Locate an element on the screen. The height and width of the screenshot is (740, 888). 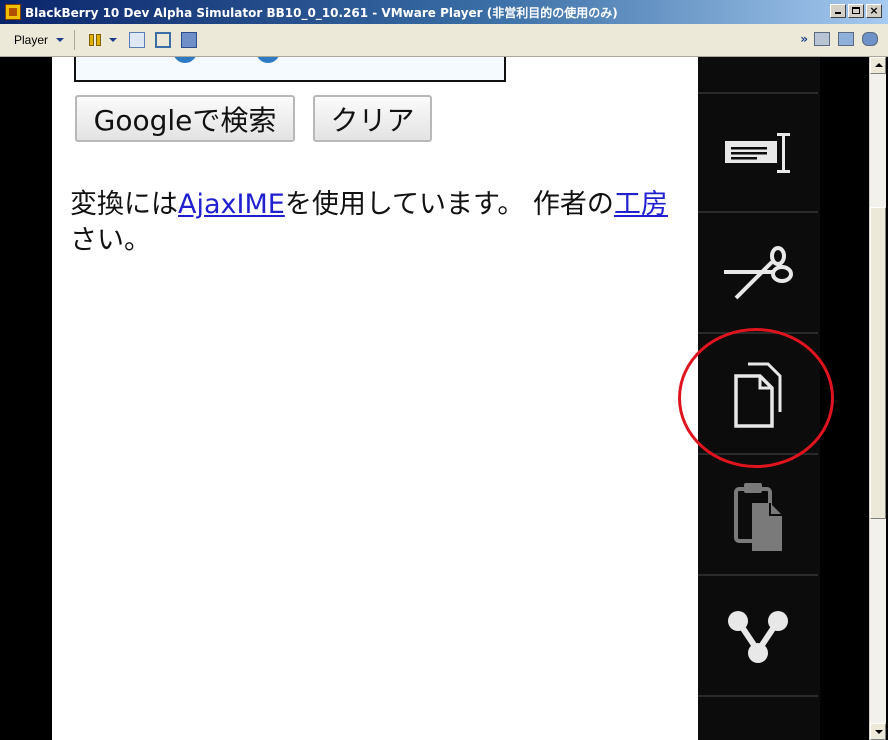
network-adapter-icon is located at coordinates (846, 39).